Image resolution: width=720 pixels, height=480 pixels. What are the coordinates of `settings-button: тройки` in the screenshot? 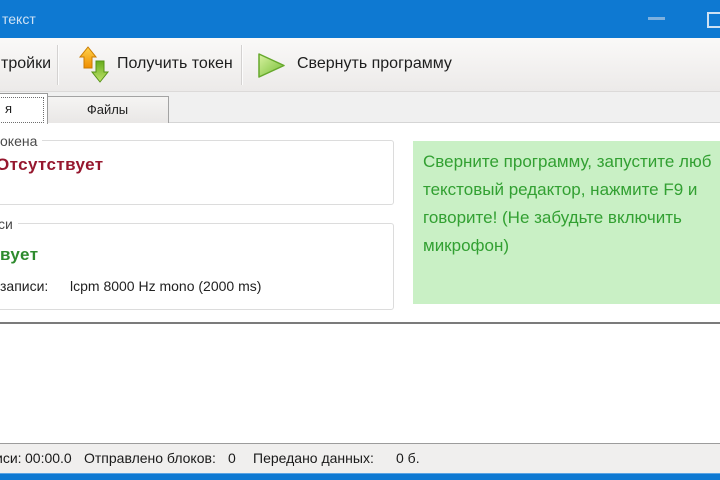 It's located at (26, 64).